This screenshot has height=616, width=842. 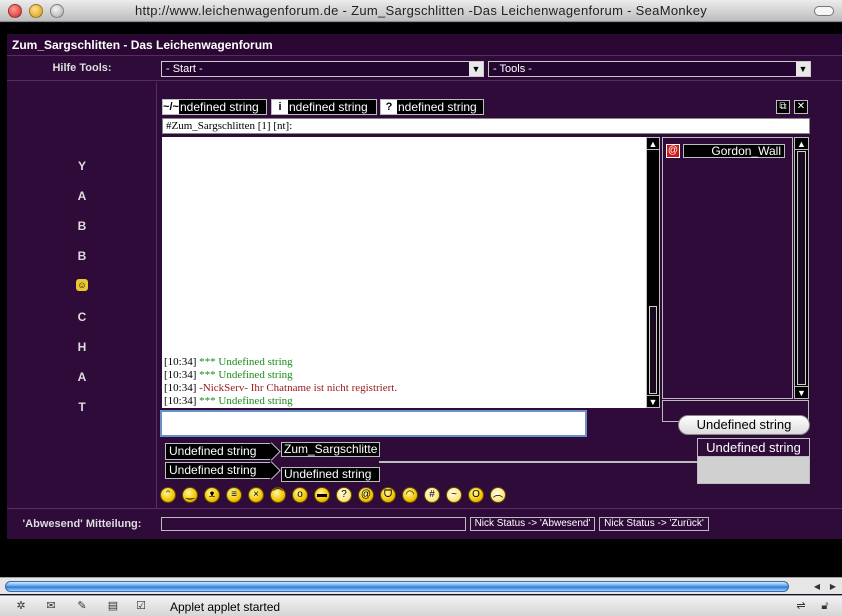 What do you see at coordinates (141, 606) in the screenshot?
I see `chat-icon: ☑` at bounding box center [141, 606].